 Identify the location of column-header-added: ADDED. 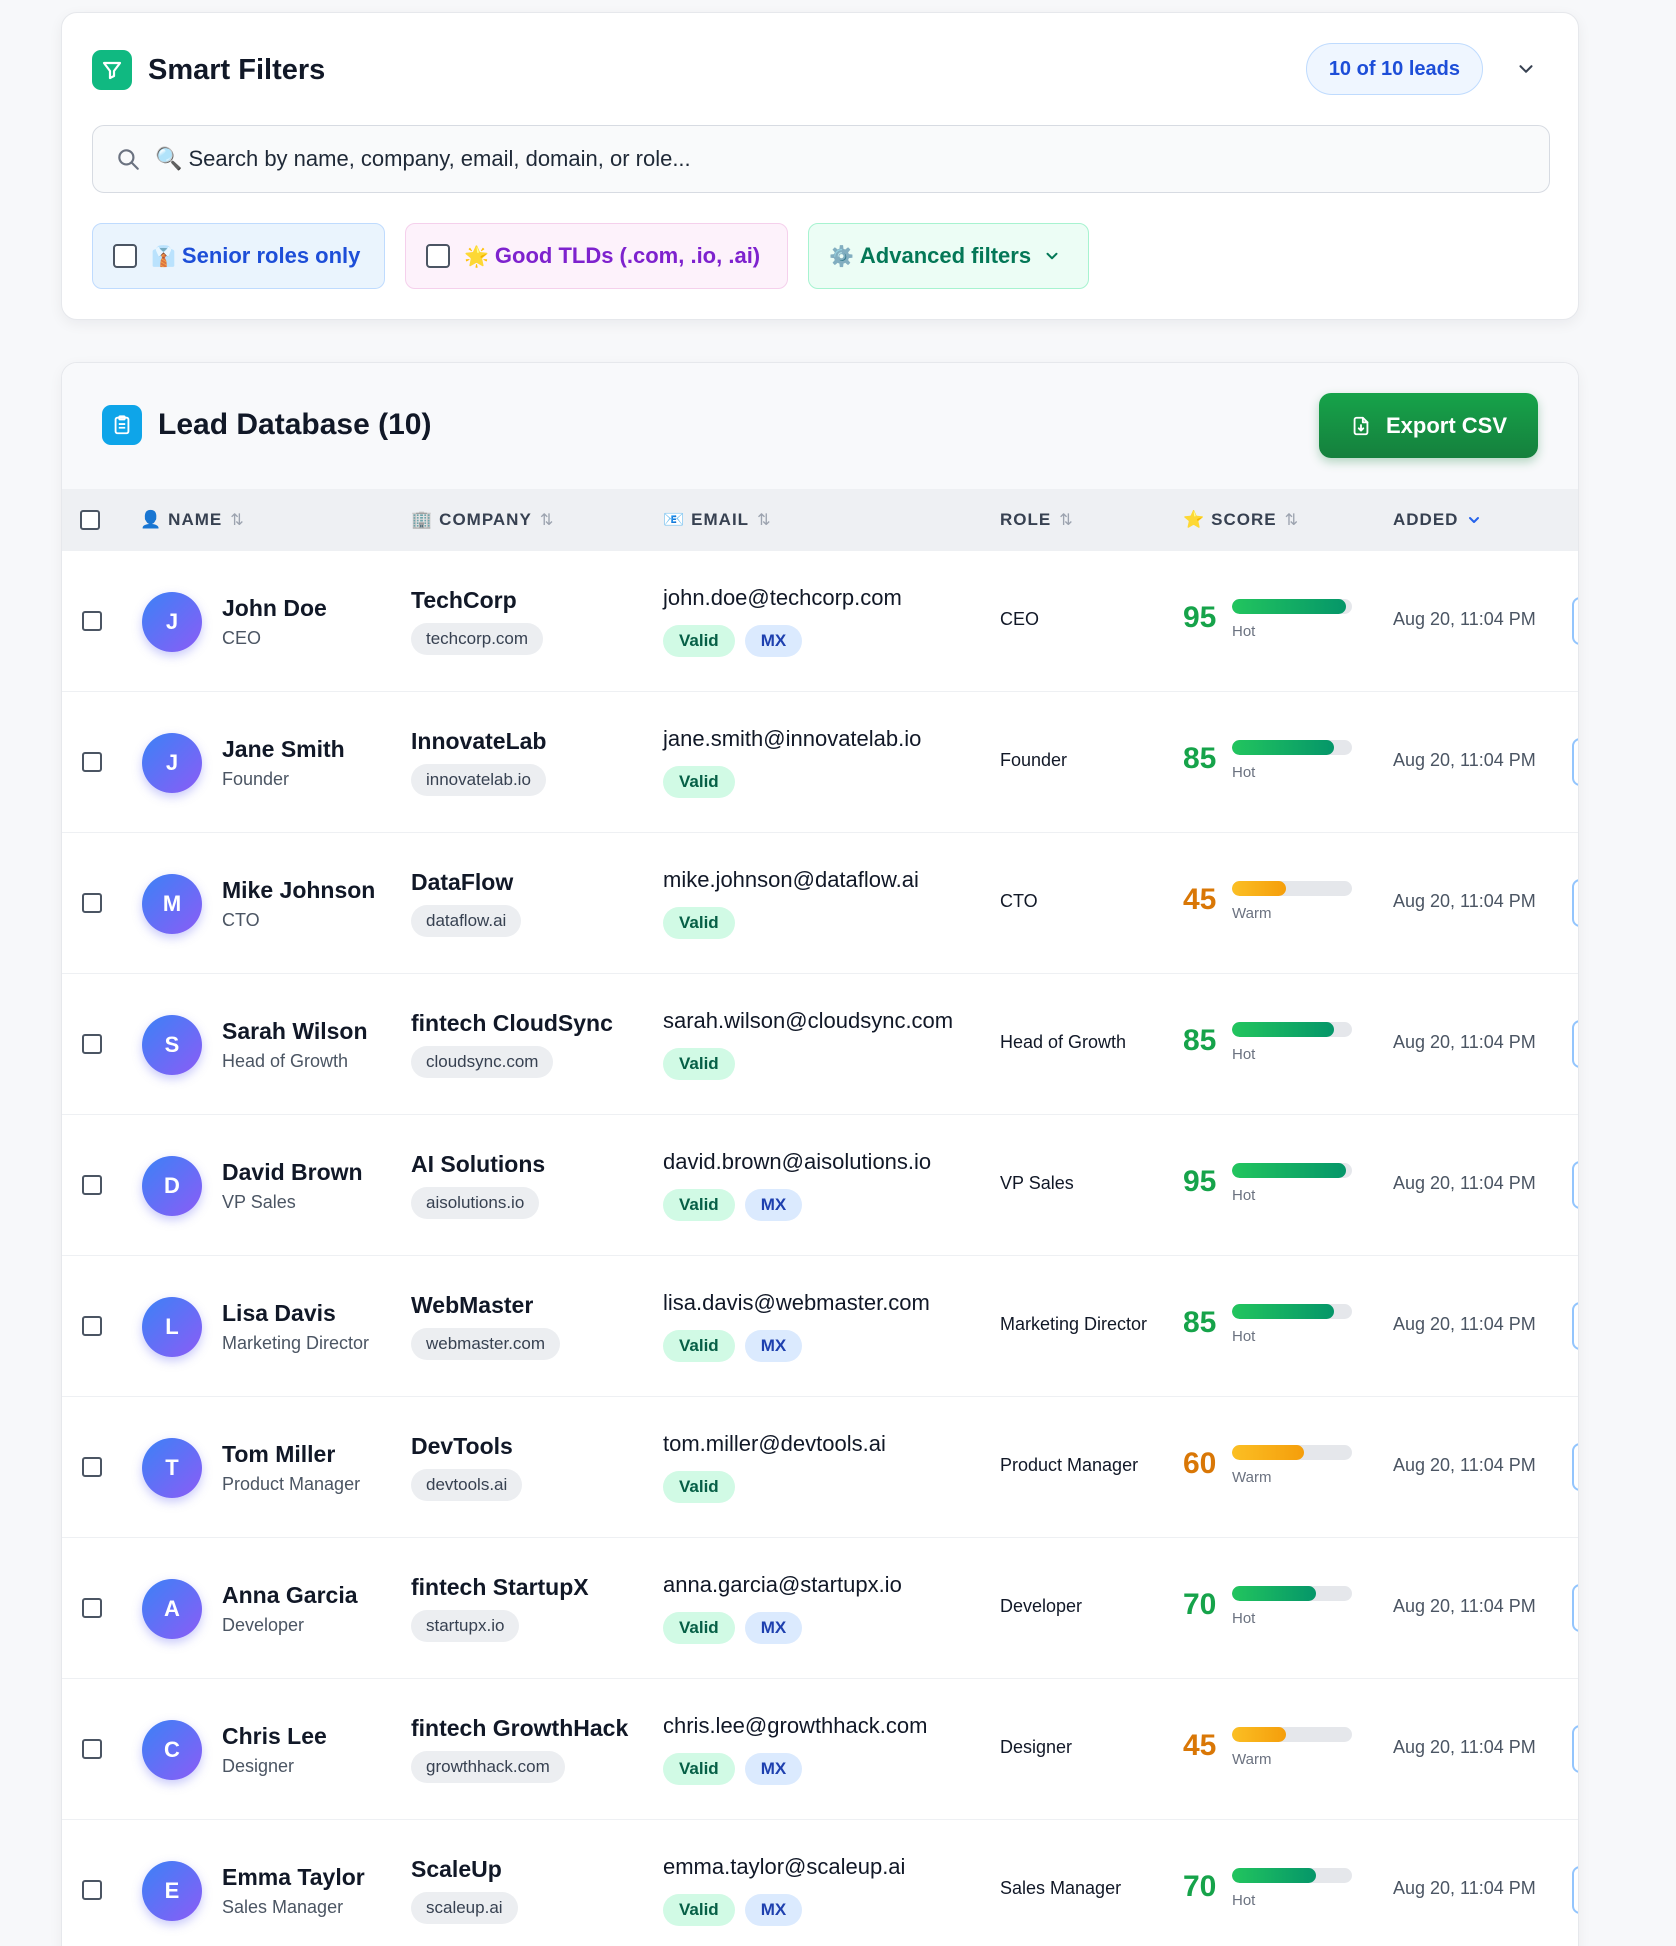
(1437, 520).